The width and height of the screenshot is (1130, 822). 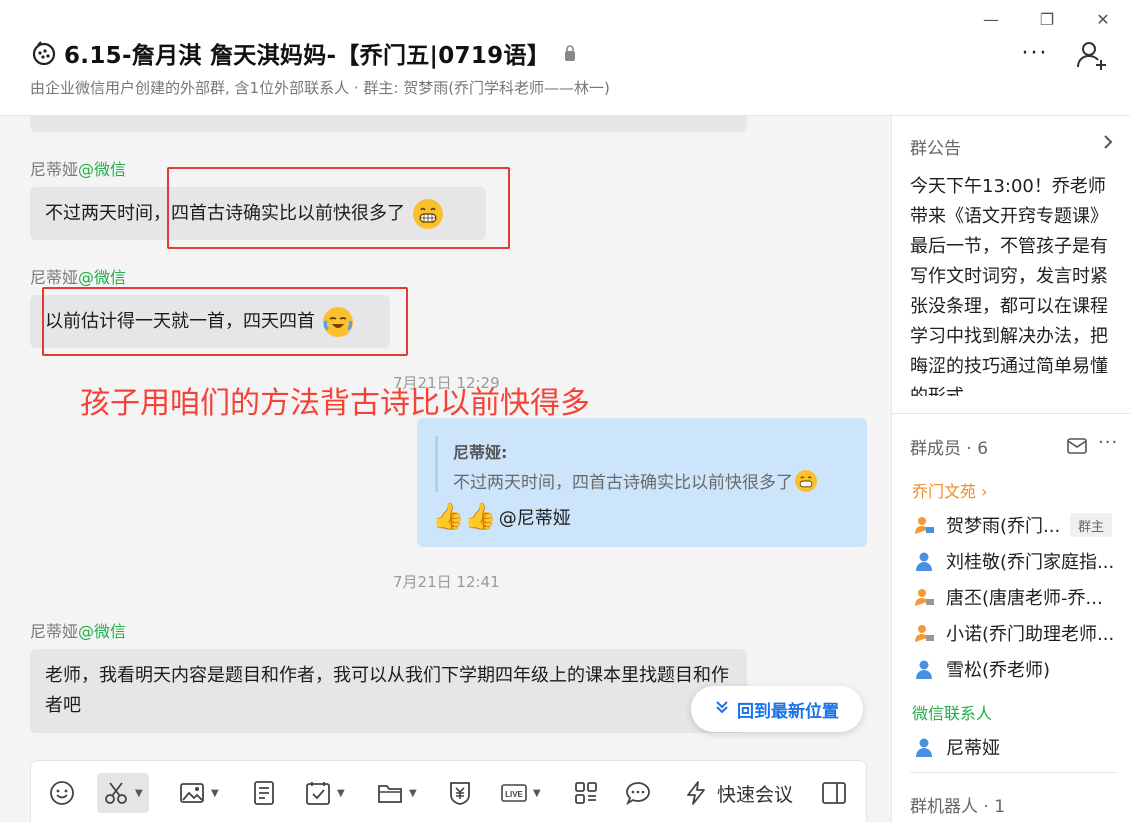 What do you see at coordinates (192, 793) in the screenshot?
I see `image-icon` at bounding box center [192, 793].